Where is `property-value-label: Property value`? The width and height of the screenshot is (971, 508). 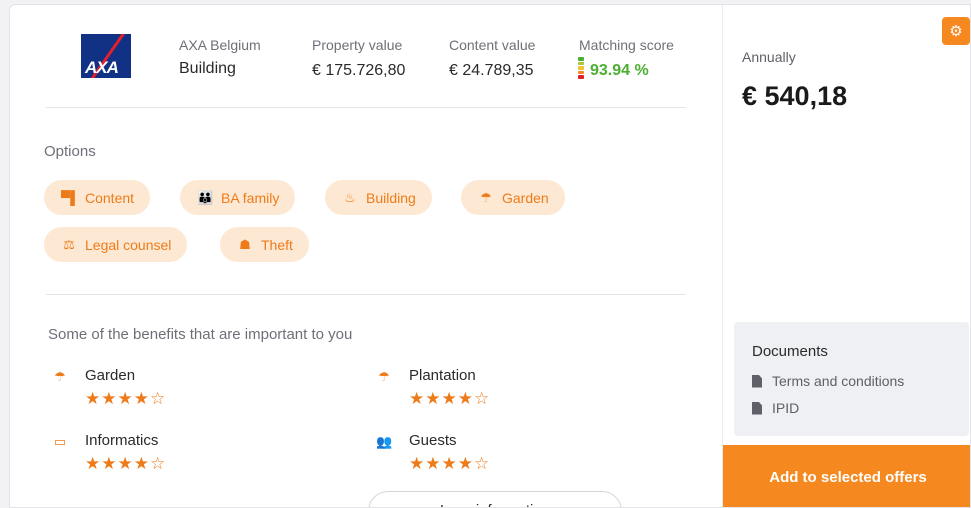
property-value-label: Property value is located at coordinates (357, 45).